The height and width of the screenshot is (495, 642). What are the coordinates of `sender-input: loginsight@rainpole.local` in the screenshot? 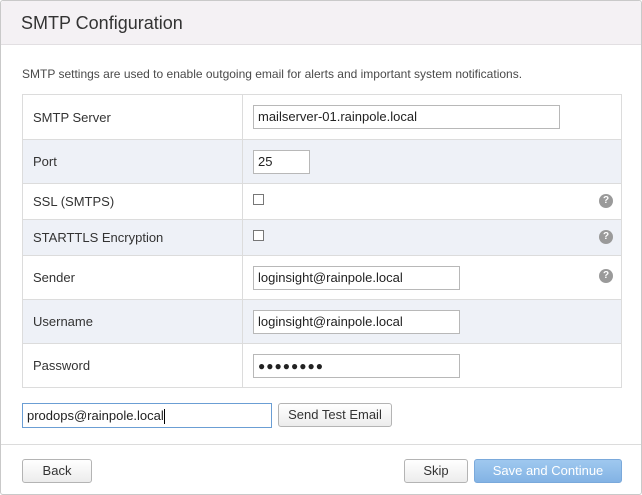 It's located at (356, 278).